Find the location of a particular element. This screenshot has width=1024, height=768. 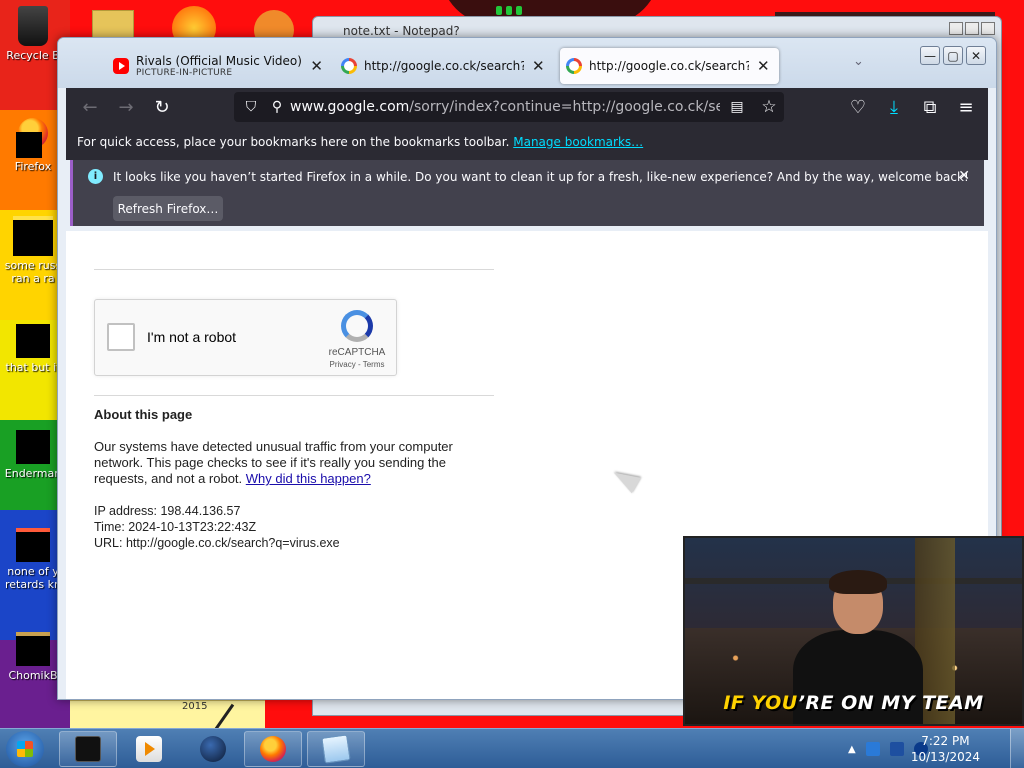

maximize-button: ▢ is located at coordinates (953, 55).